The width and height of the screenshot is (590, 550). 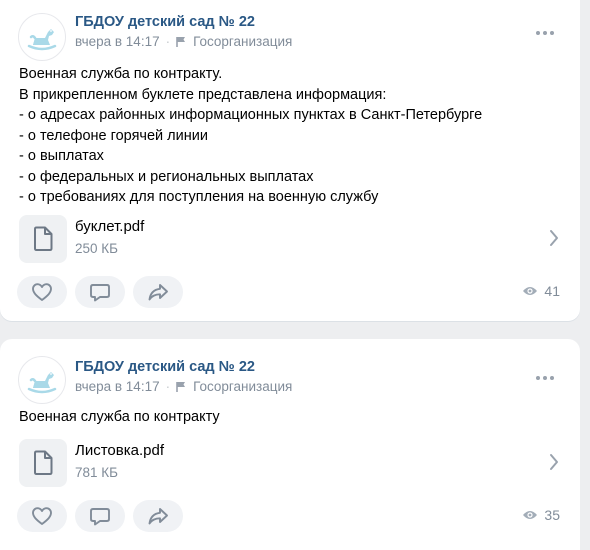 I want to click on document-attachment: Листовка.pdf 781 КБ, so click(x=292, y=464).